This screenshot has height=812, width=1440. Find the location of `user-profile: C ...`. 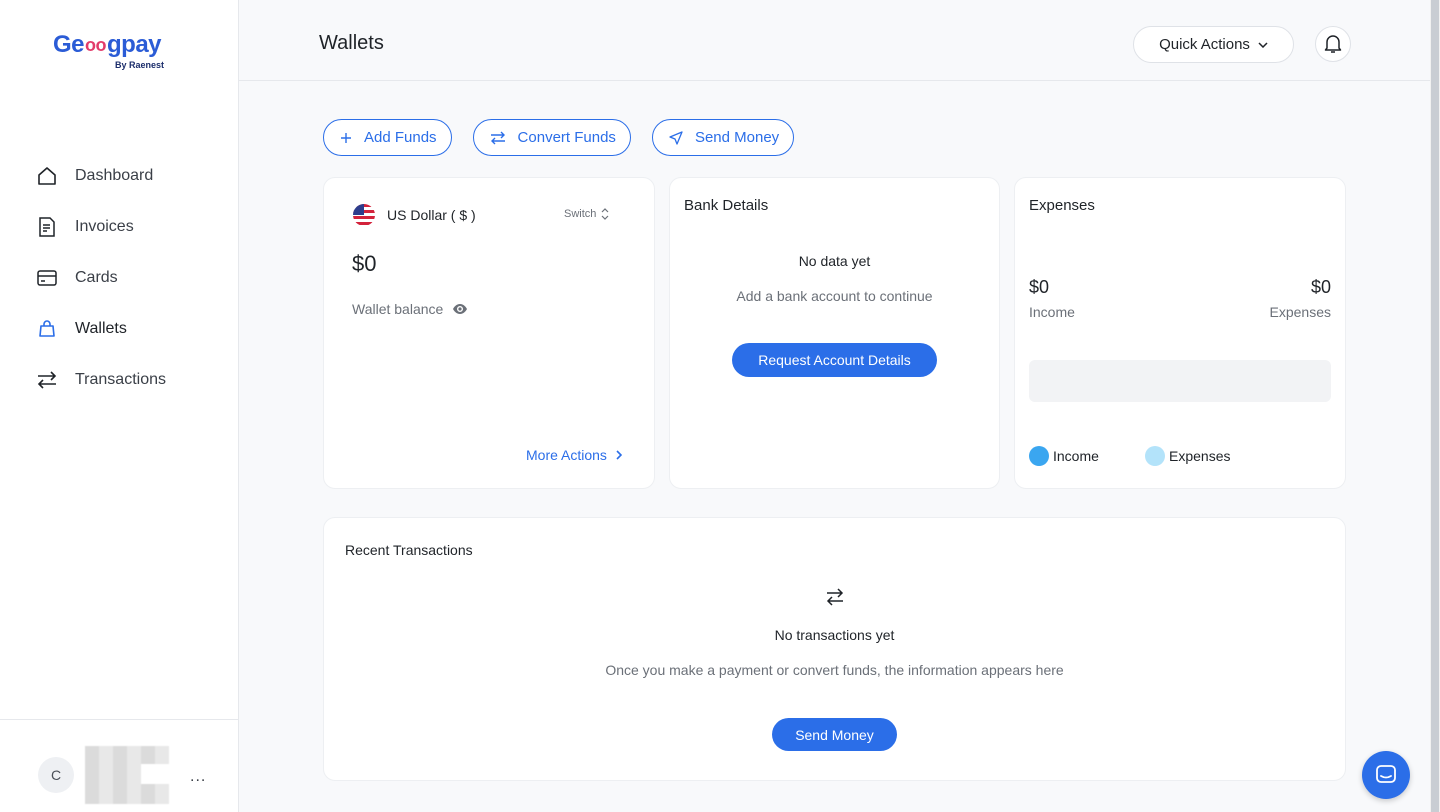

user-profile: C ... is located at coordinates (119, 765).